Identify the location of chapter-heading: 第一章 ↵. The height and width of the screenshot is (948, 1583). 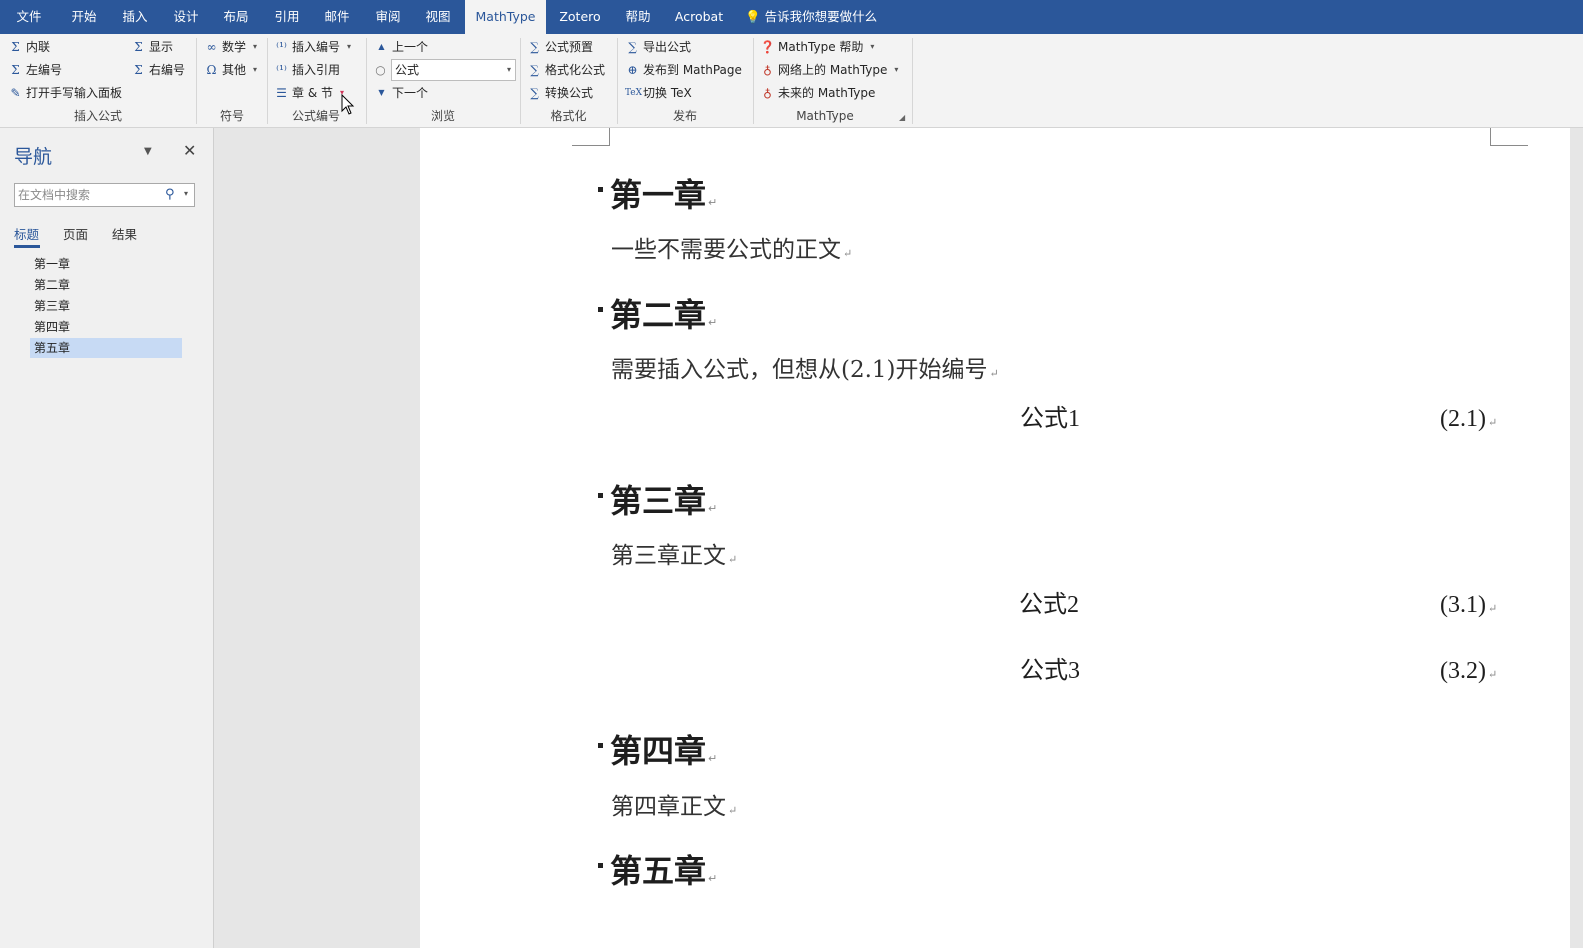
(663, 199).